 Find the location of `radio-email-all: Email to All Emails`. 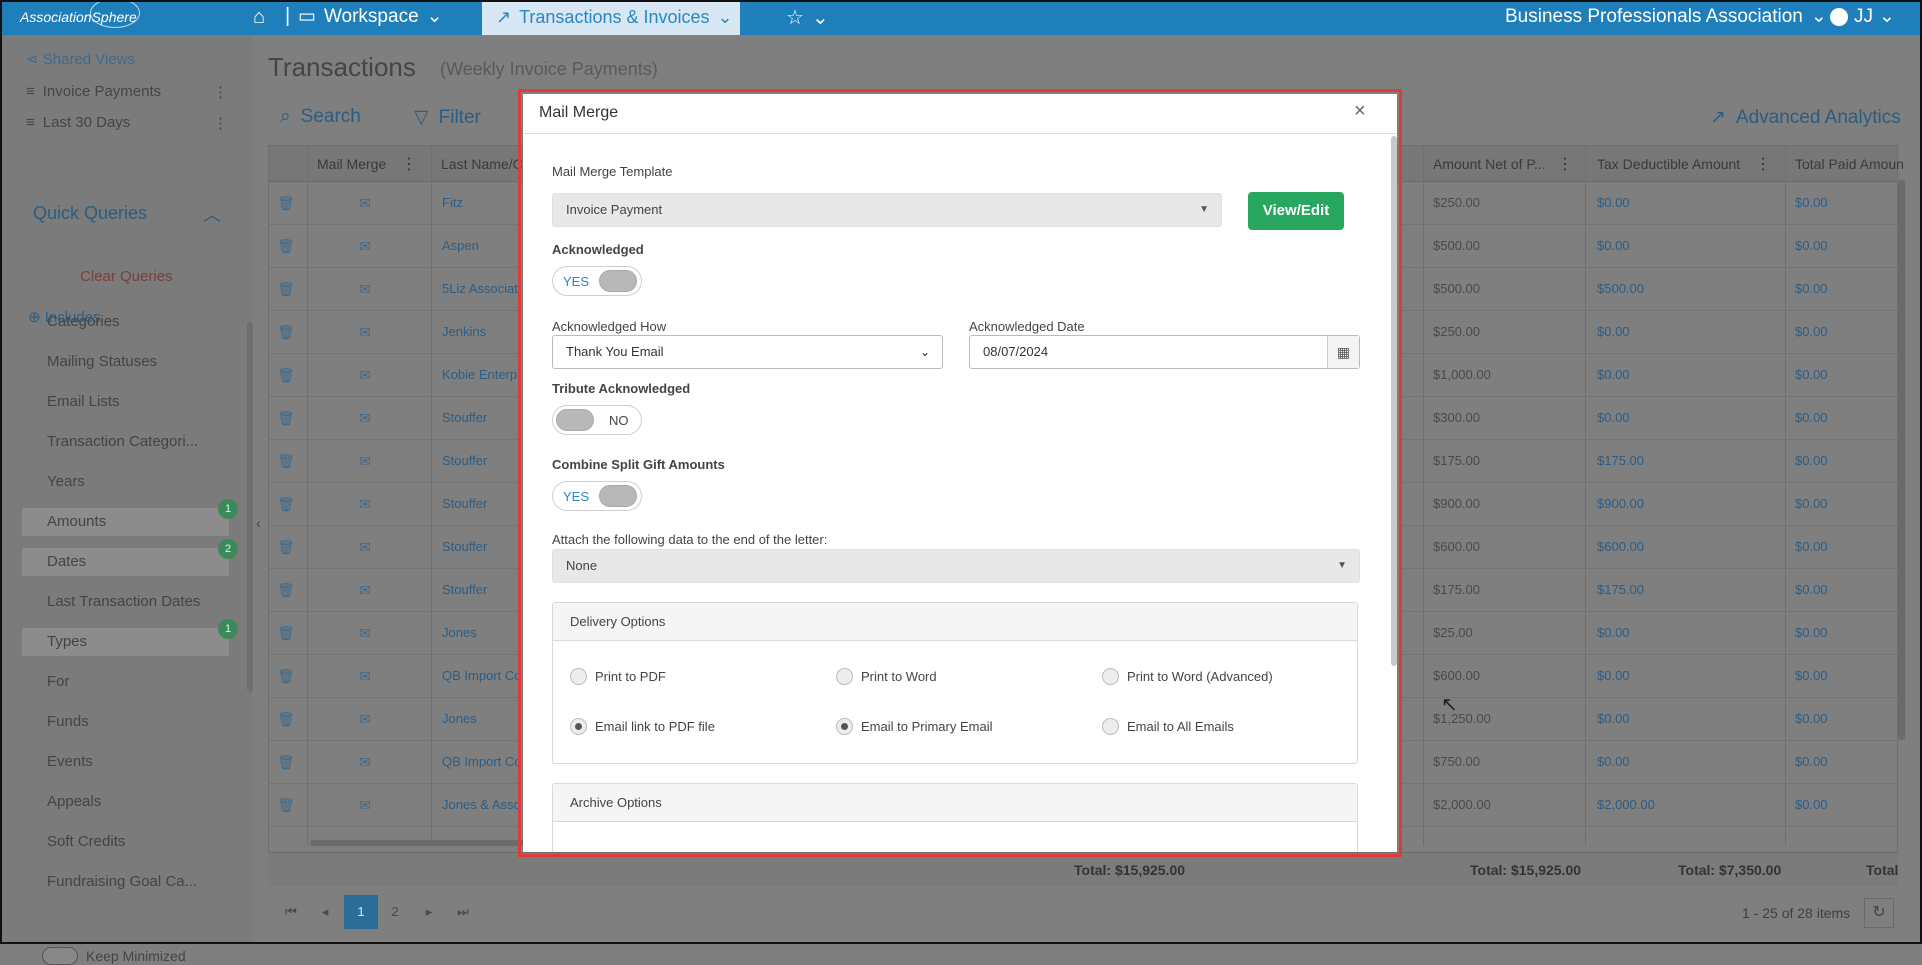

radio-email-all: Email to All Emails is located at coordinates (1168, 726).